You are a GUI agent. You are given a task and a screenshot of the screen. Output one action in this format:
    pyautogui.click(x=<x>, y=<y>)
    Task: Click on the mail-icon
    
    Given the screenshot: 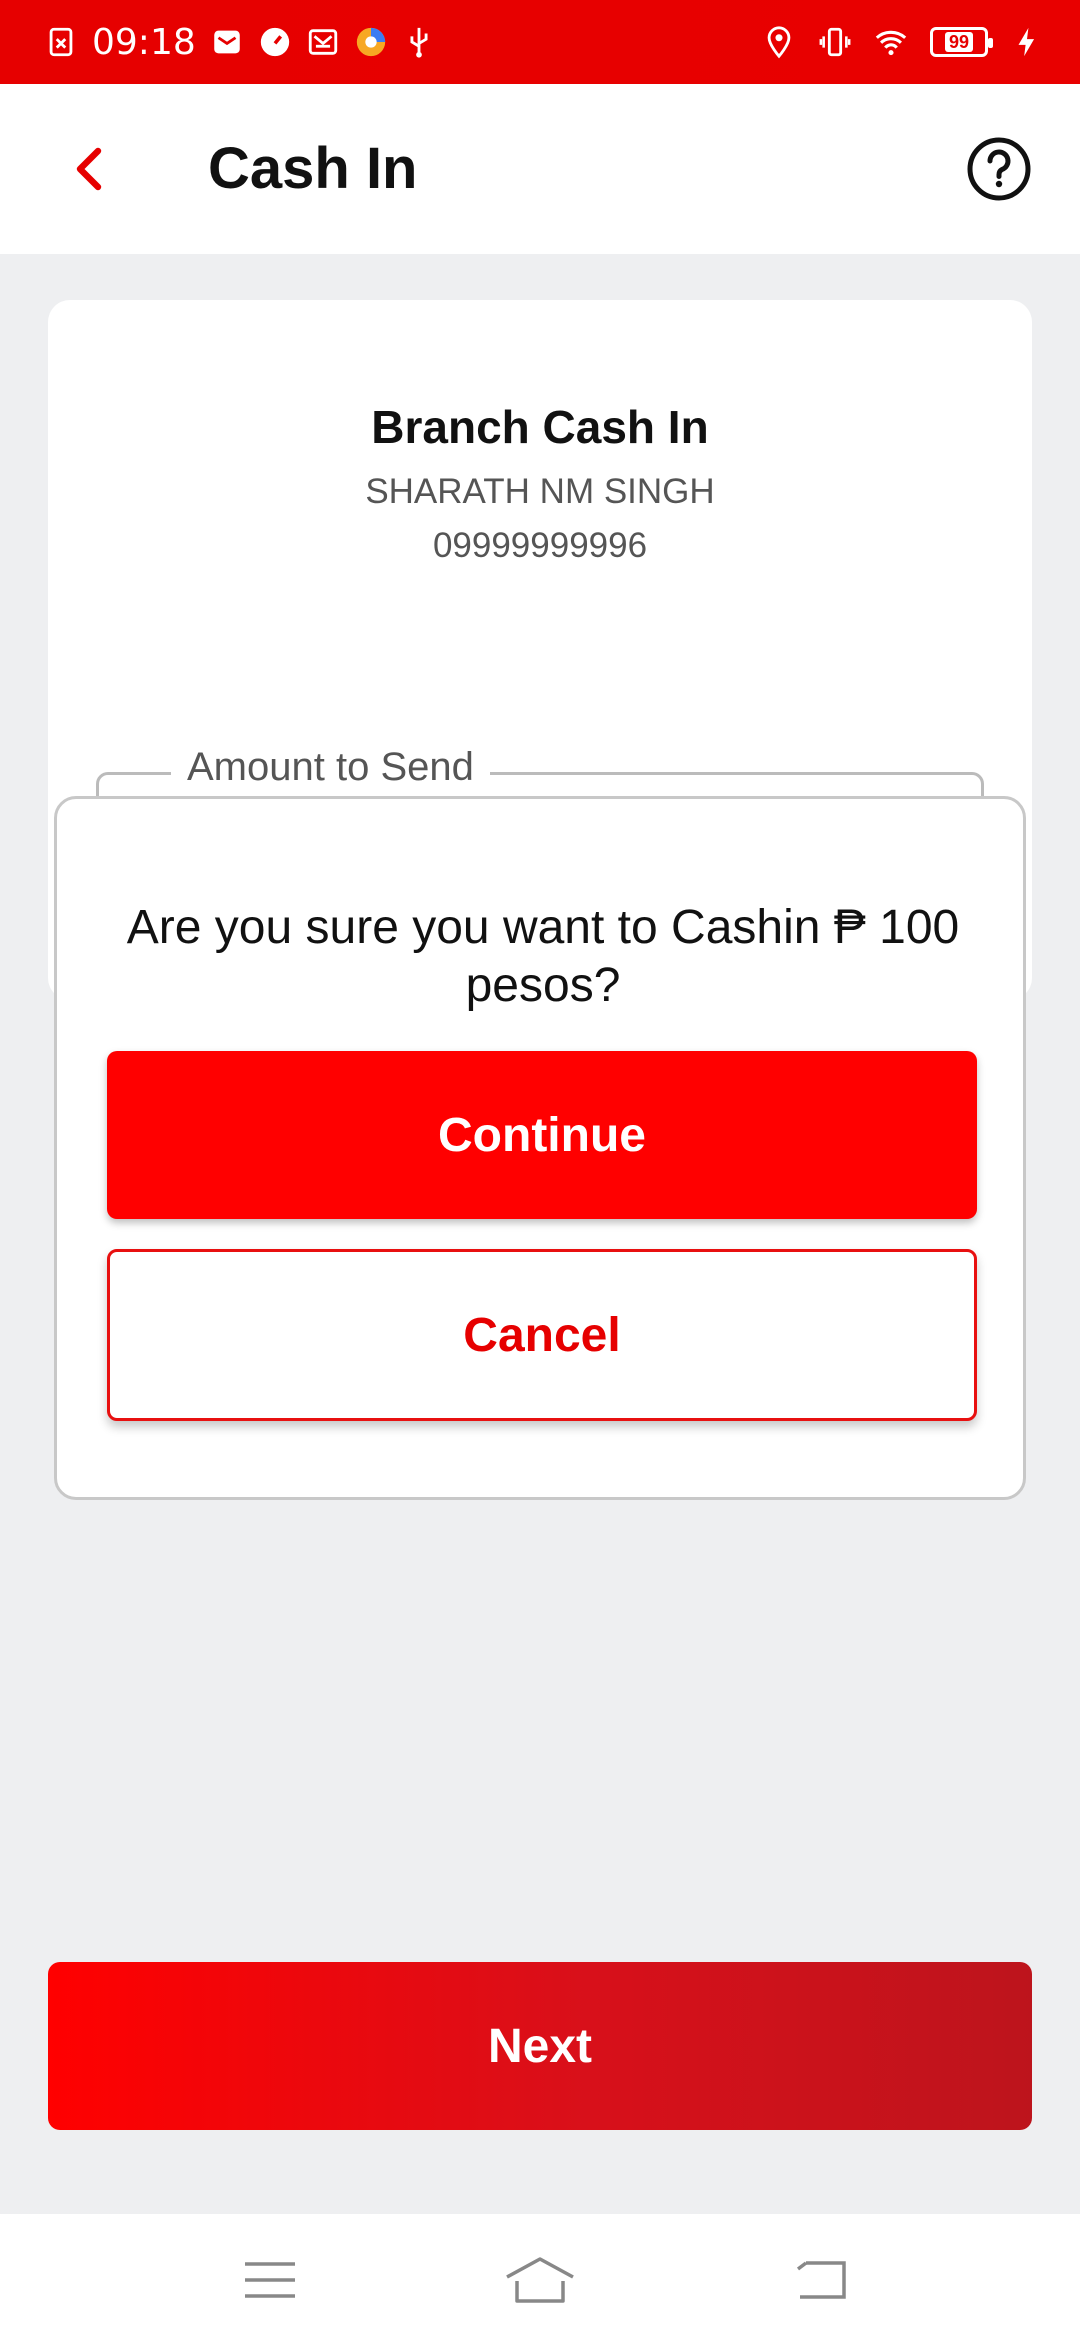 What is the action you would take?
    pyautogui.click(x=227, y=42)
    